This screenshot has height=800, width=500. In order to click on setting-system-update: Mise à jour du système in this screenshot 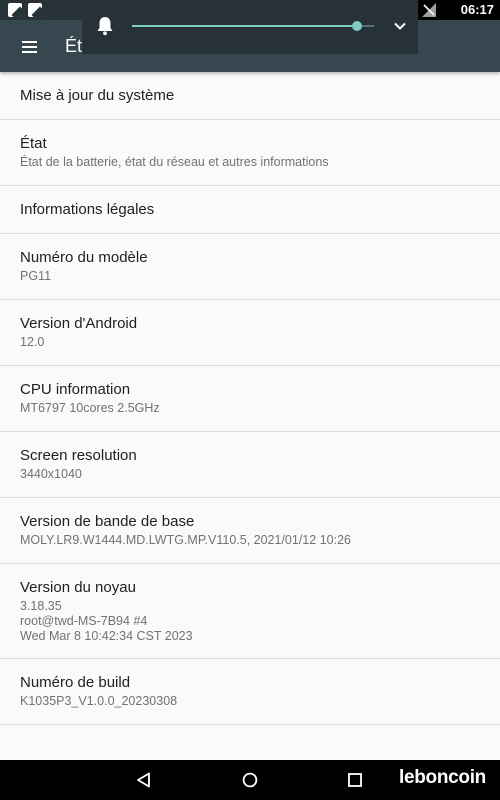, I will do `click(250, 96)`.